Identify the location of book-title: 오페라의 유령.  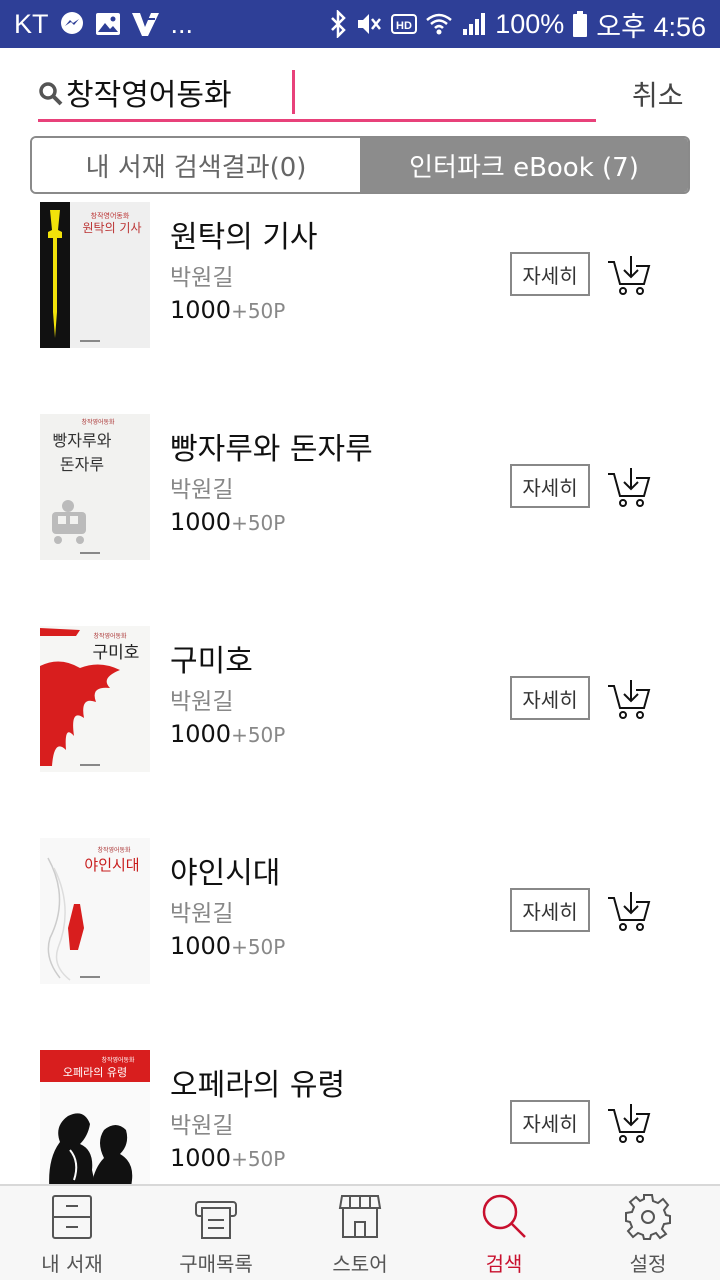
(257, 1082).